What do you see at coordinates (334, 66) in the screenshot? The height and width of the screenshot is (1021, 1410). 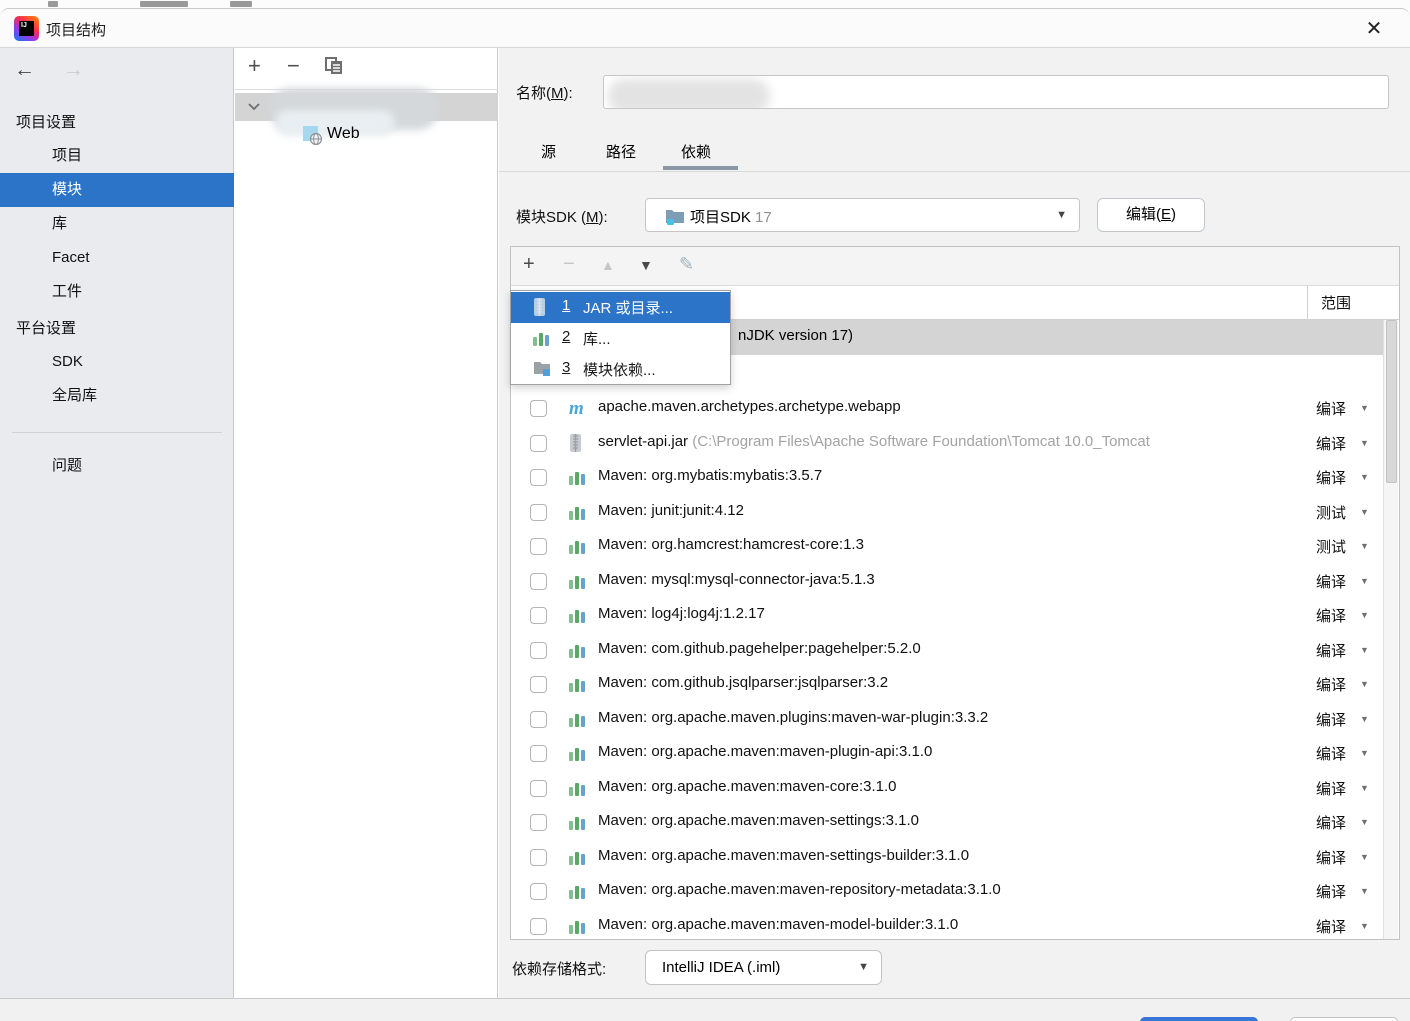 I see `copy-module-icon` at bounding box center [334, 66].